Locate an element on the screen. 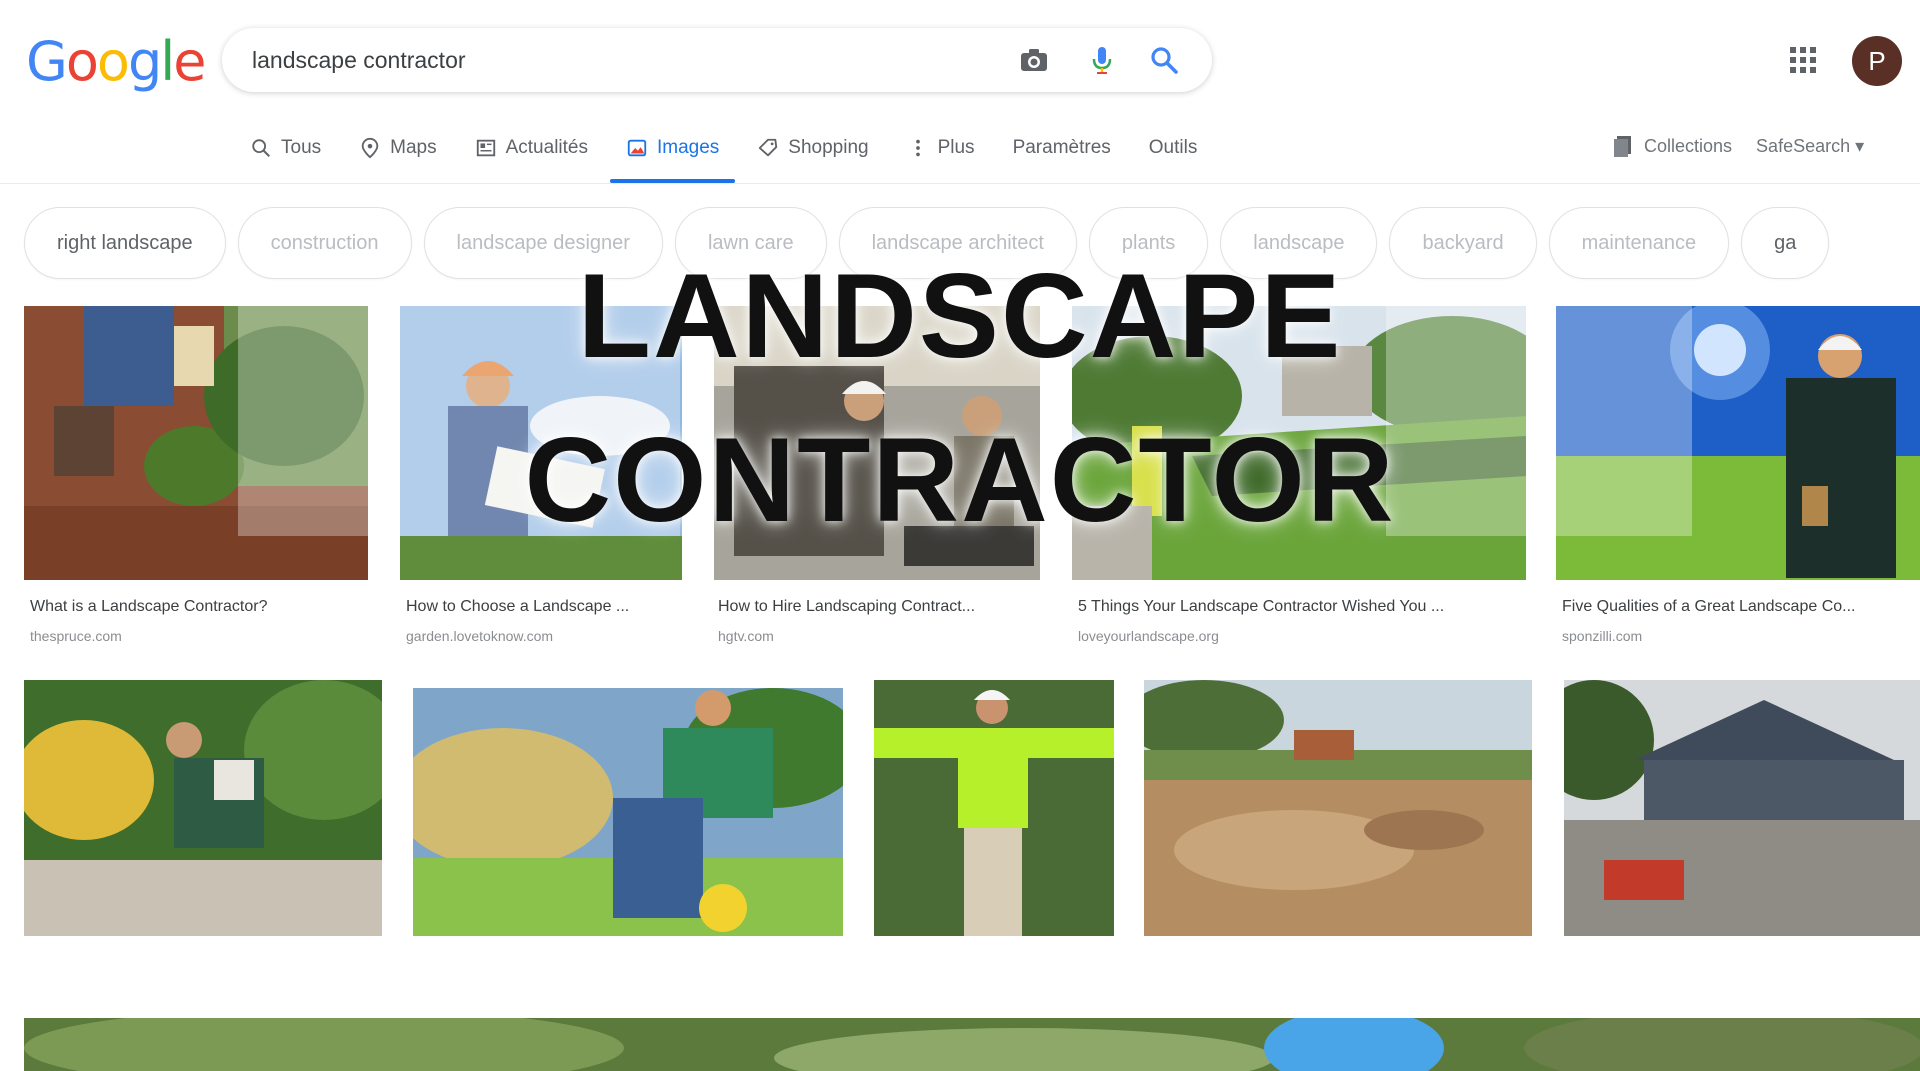  header-divider is located at coordinates (960, 183).